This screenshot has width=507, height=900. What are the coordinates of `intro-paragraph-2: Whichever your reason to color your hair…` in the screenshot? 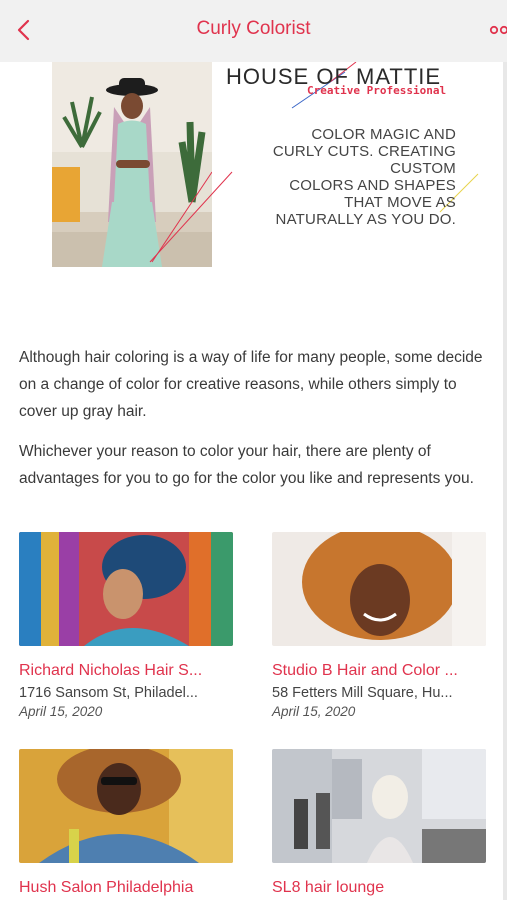 It's located at (246, 465).